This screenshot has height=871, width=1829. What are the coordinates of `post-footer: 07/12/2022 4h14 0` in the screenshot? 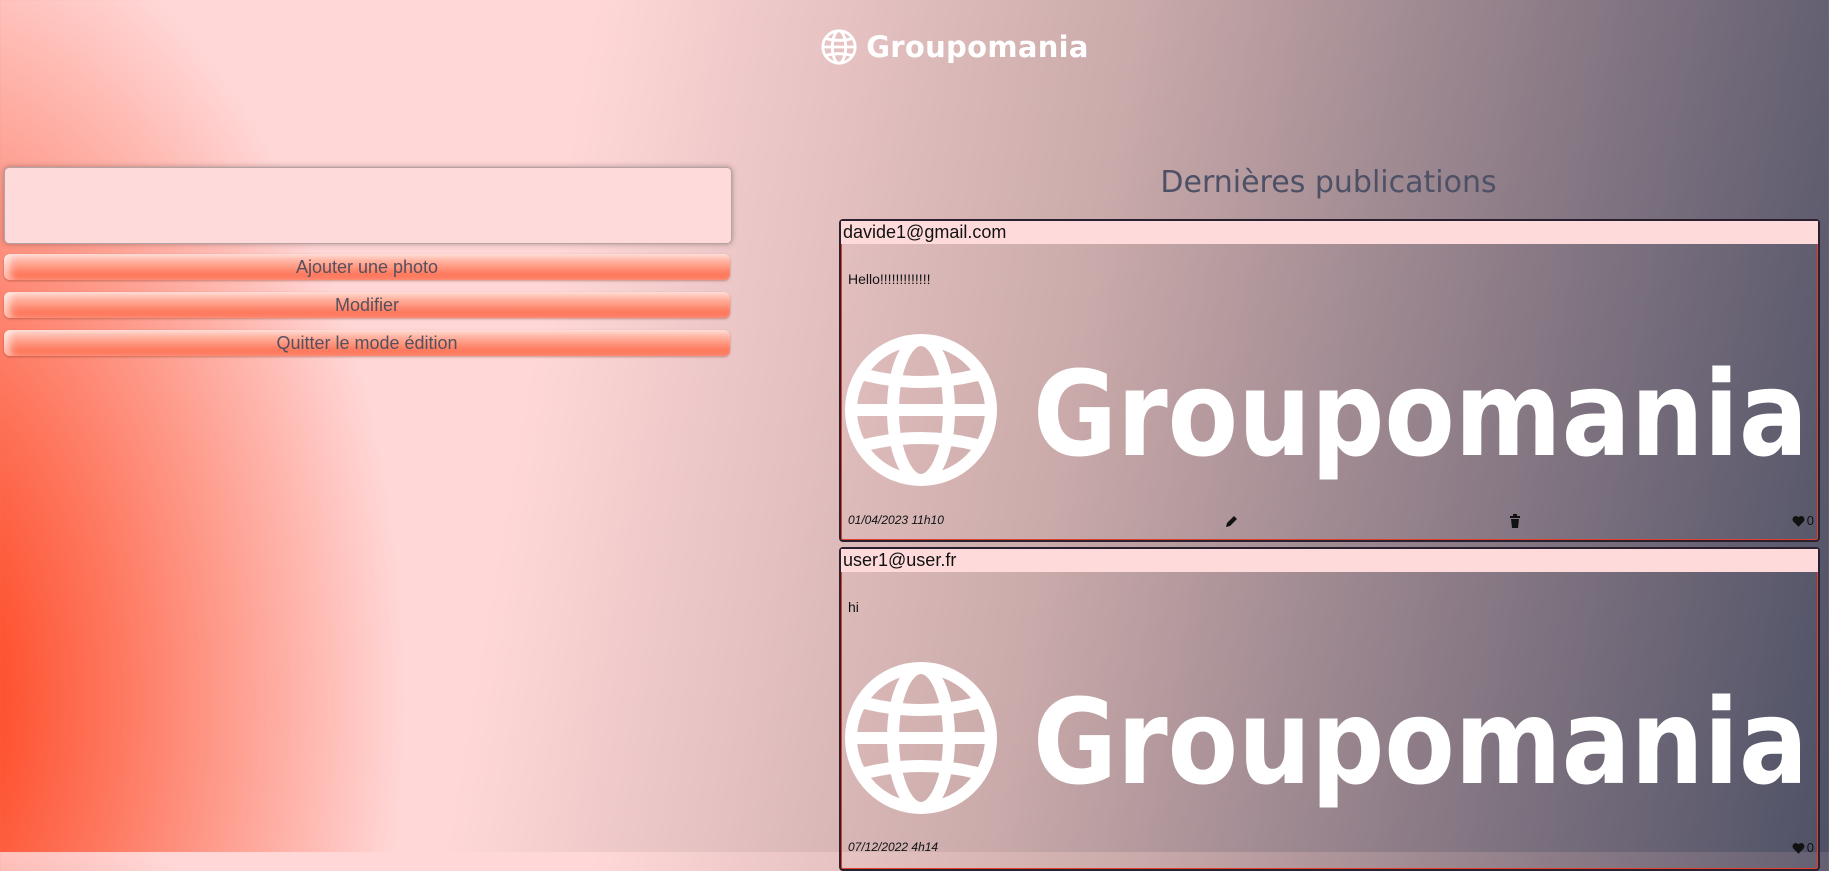 It's located at (1329, 848).